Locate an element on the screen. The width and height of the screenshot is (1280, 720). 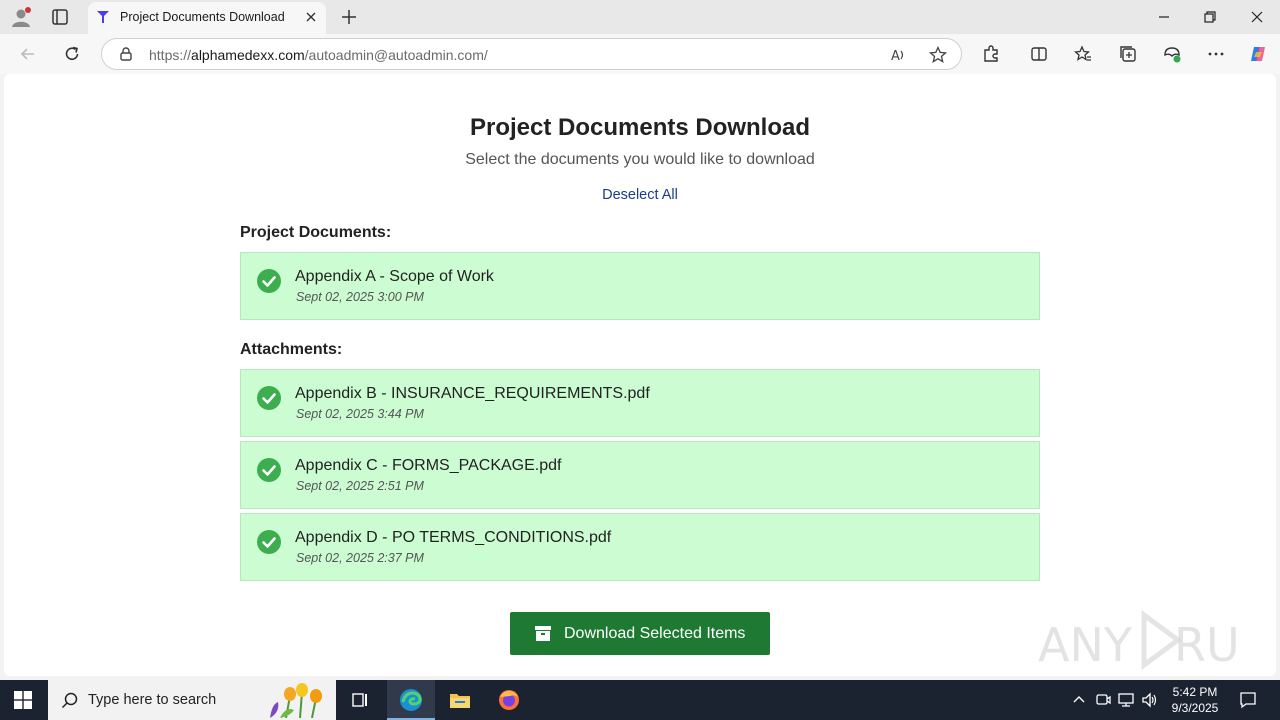
edge-taskbar-button is located at coordinates (411, 700).